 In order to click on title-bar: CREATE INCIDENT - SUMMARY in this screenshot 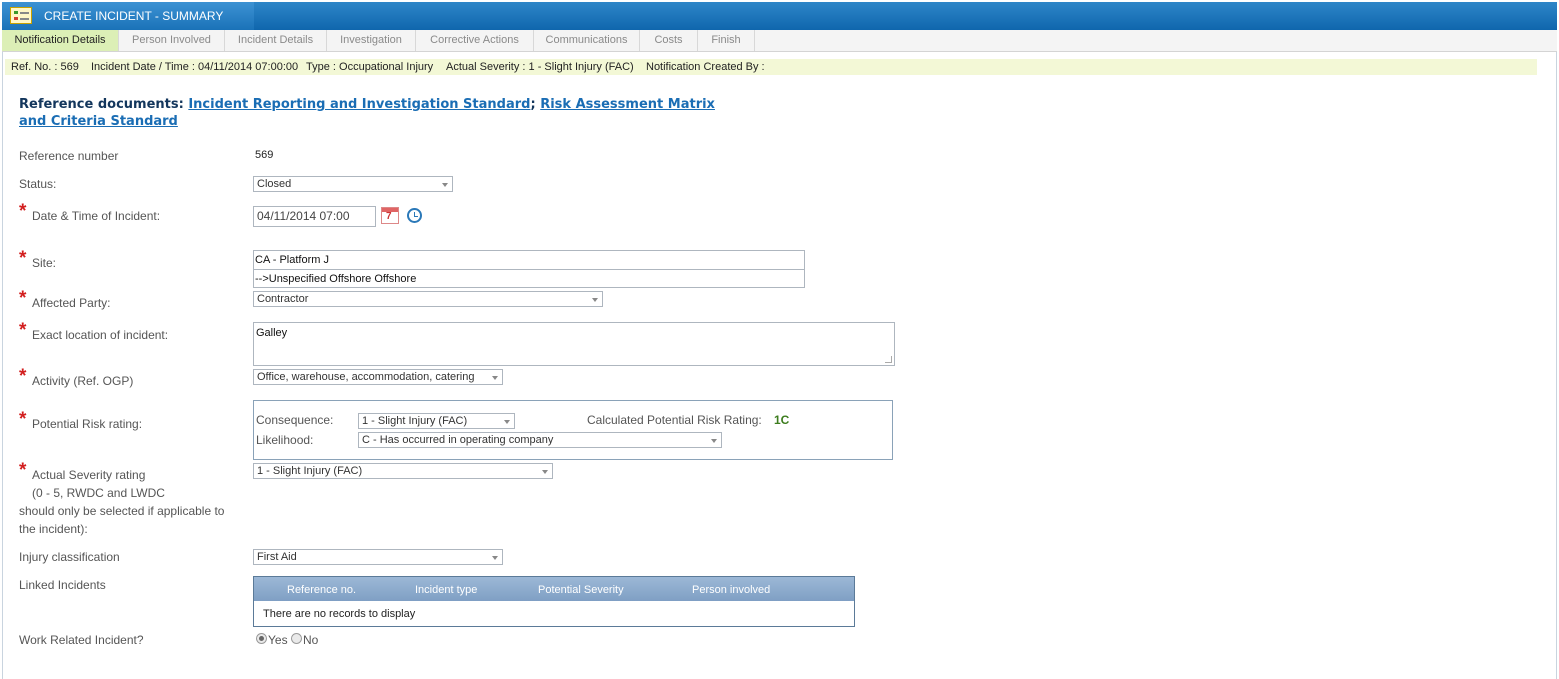, I will do `click(779, 16)`.